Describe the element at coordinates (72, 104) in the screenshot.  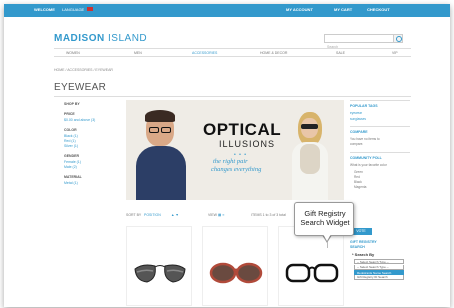
I see `shop-by-heading: SHOP BY` at that location.